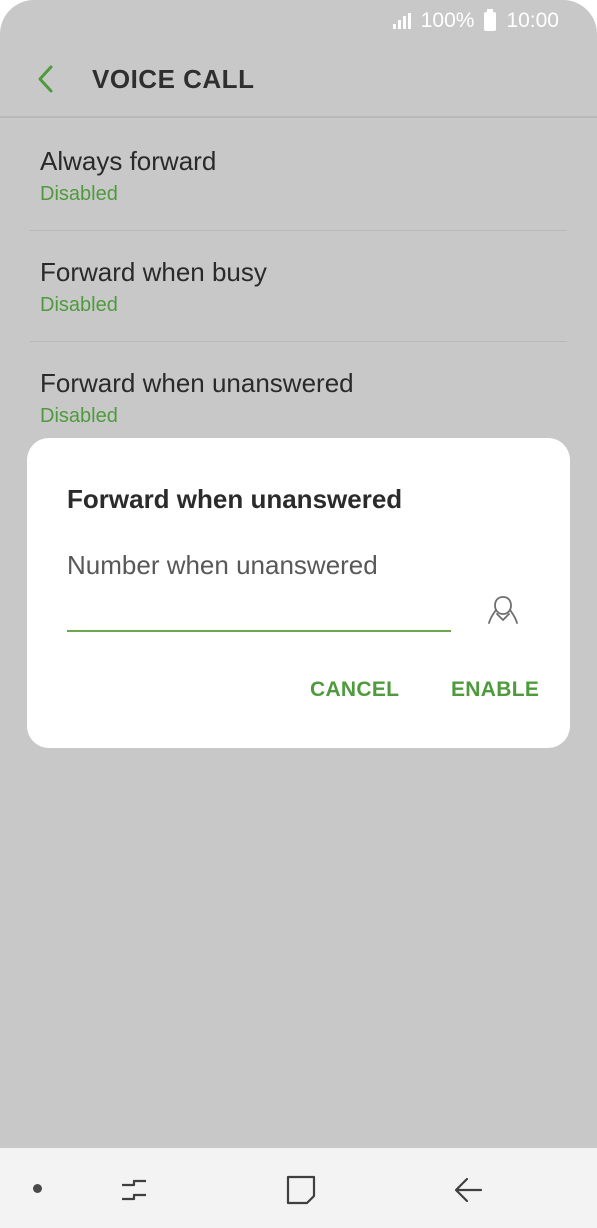 The image size is (597, 1228). What do you see at coordinates (532, 20) in the screenshot?
I see `clock: 10:00` at bounding box center [532, 20].